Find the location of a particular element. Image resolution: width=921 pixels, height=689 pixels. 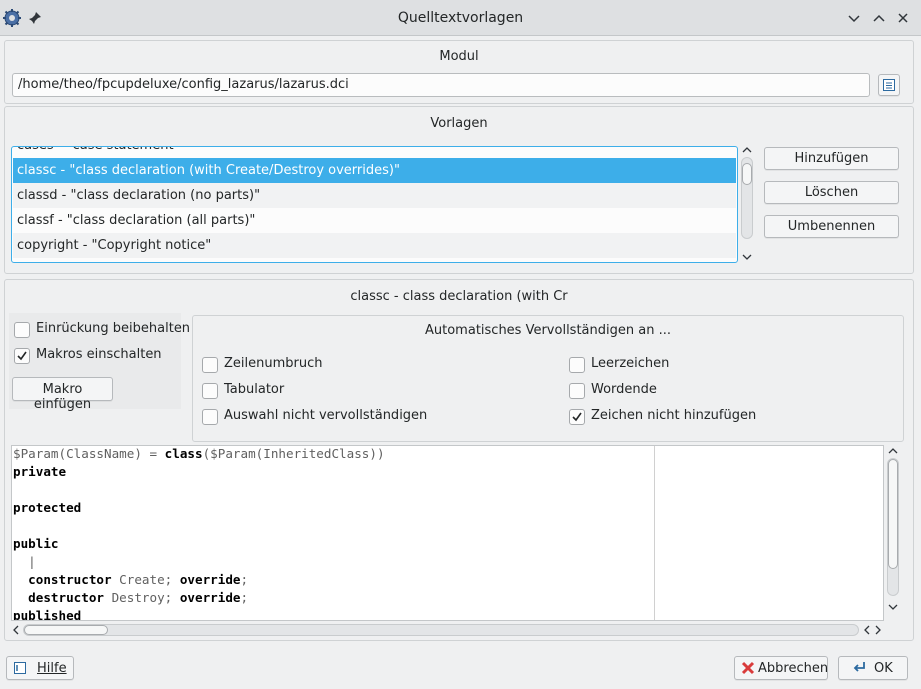

cancel-button: Abbrechen is located at coordinates (781, 668).